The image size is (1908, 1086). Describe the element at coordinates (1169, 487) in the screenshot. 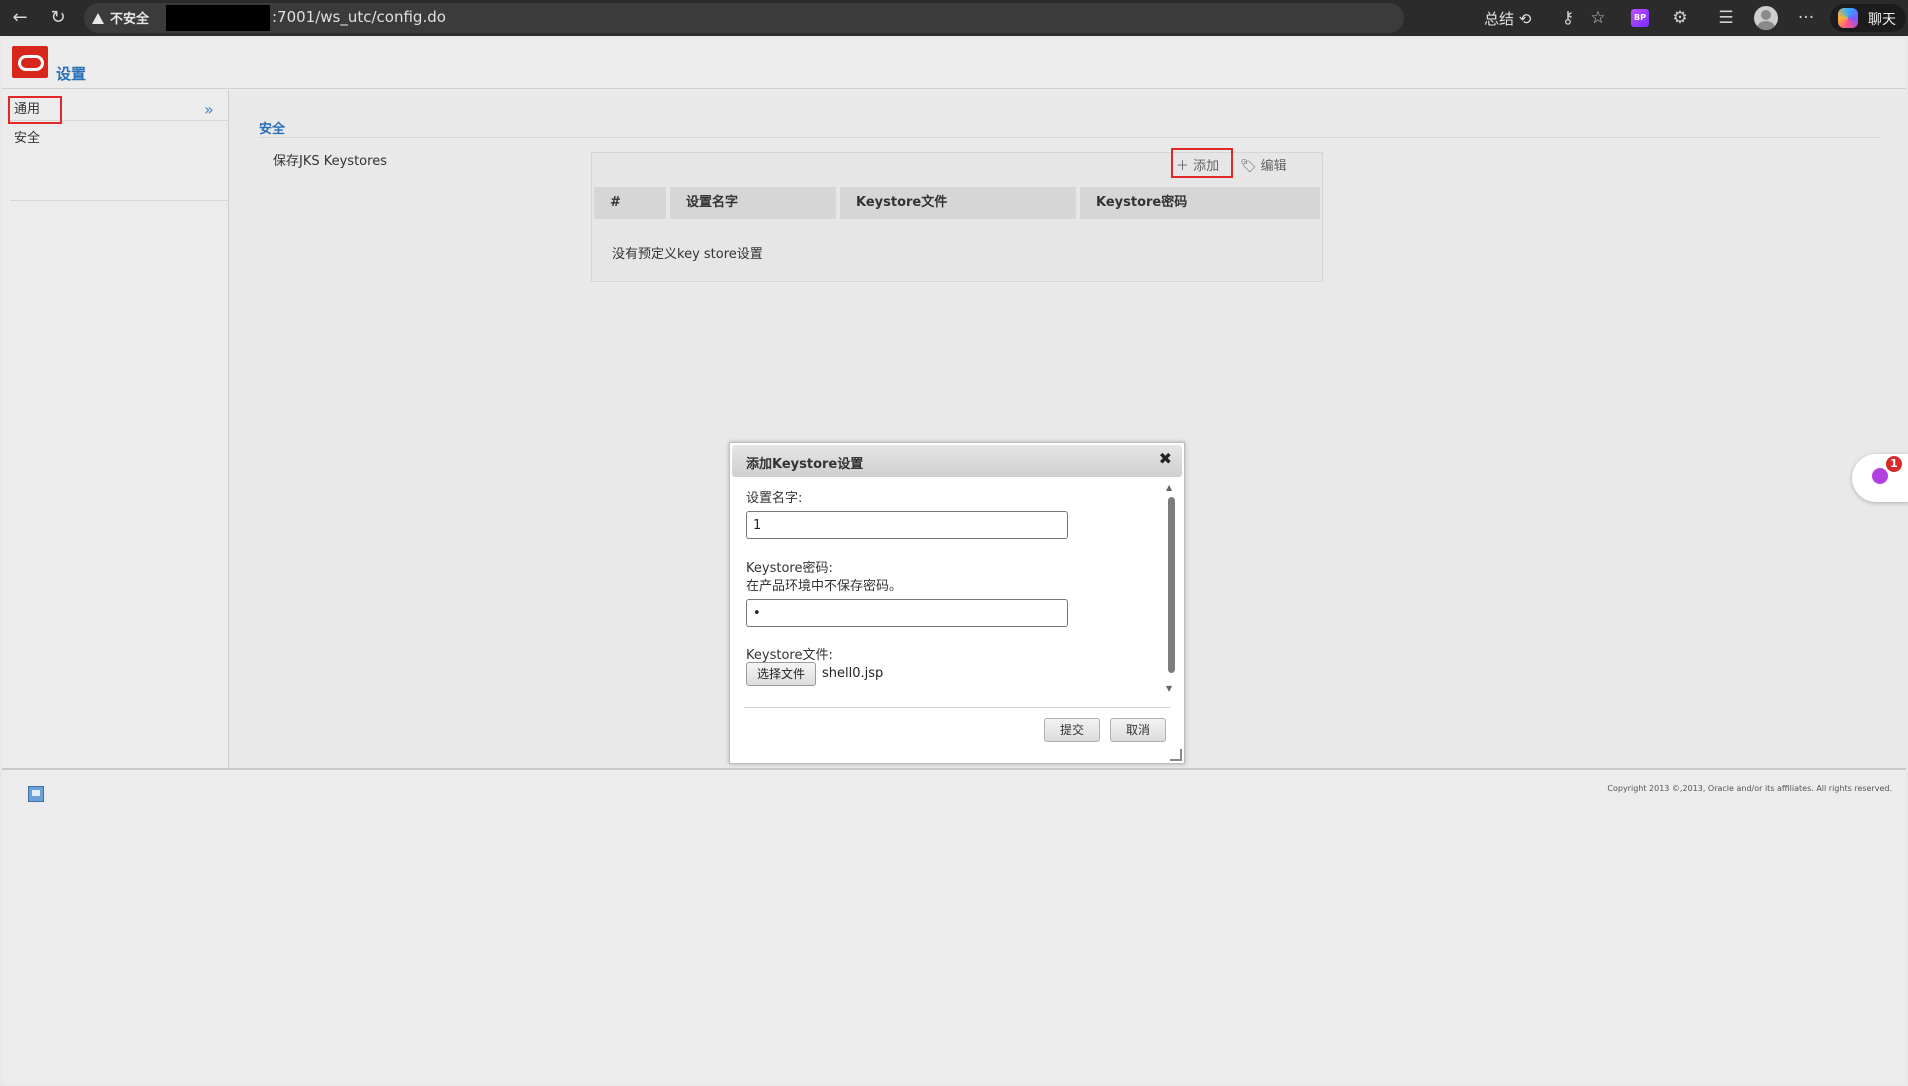

I see `scroll-up-arrow-icon: ▲` at that location.